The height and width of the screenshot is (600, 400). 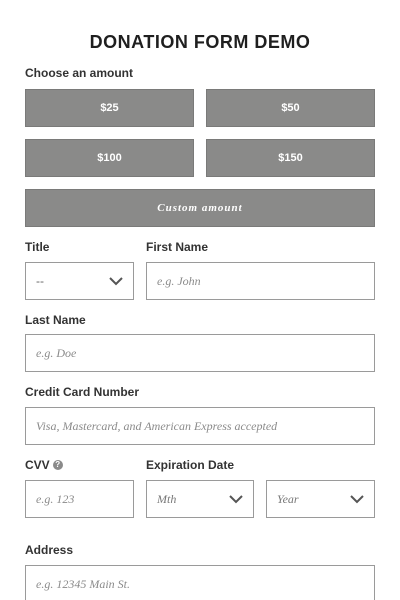 What do you see at coordinates (177, 247) in the screenshot?
I see `first-name-label: First Name` at bounding box center [177, 247].